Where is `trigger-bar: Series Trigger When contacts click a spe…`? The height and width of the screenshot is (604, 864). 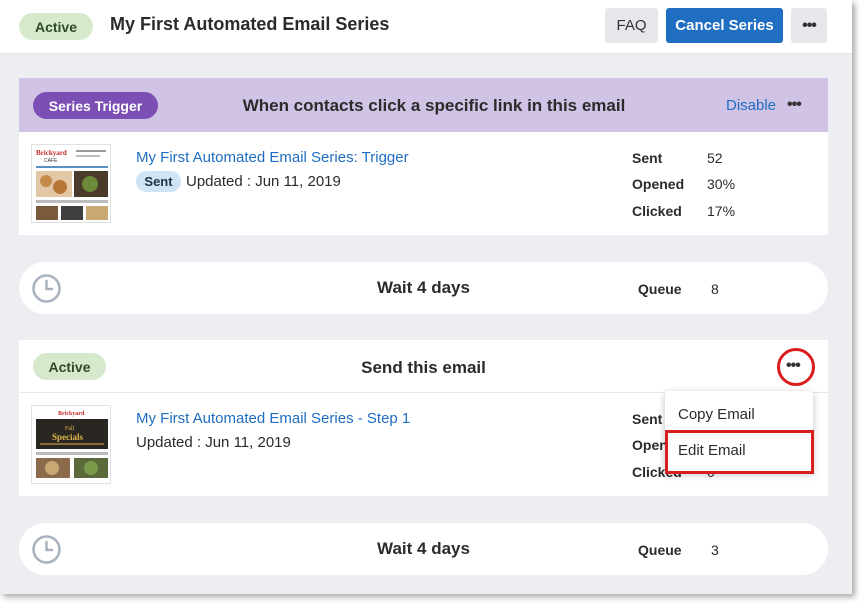 trigger-bar: Series Trigger When contacts click a spe… is located at coordinates (423, 105).